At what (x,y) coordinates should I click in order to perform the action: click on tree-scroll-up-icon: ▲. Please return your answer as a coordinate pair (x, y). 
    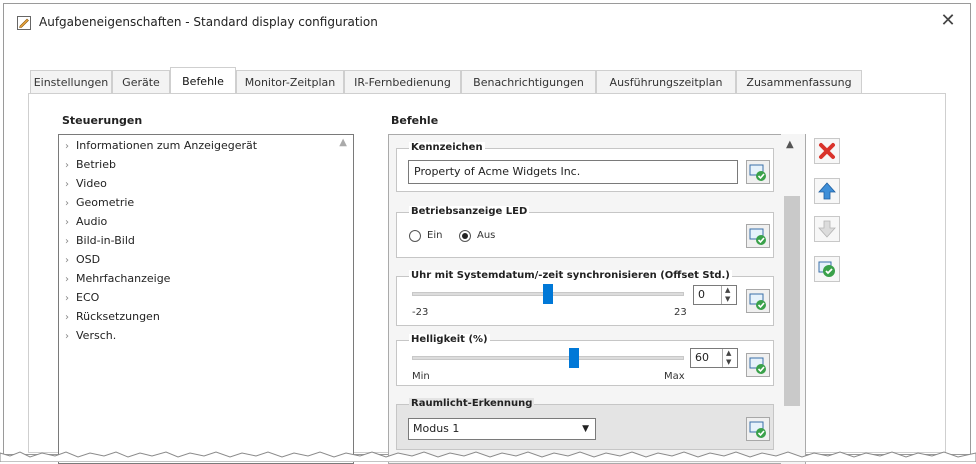
    Looking at the image, I should click on (343, 142).